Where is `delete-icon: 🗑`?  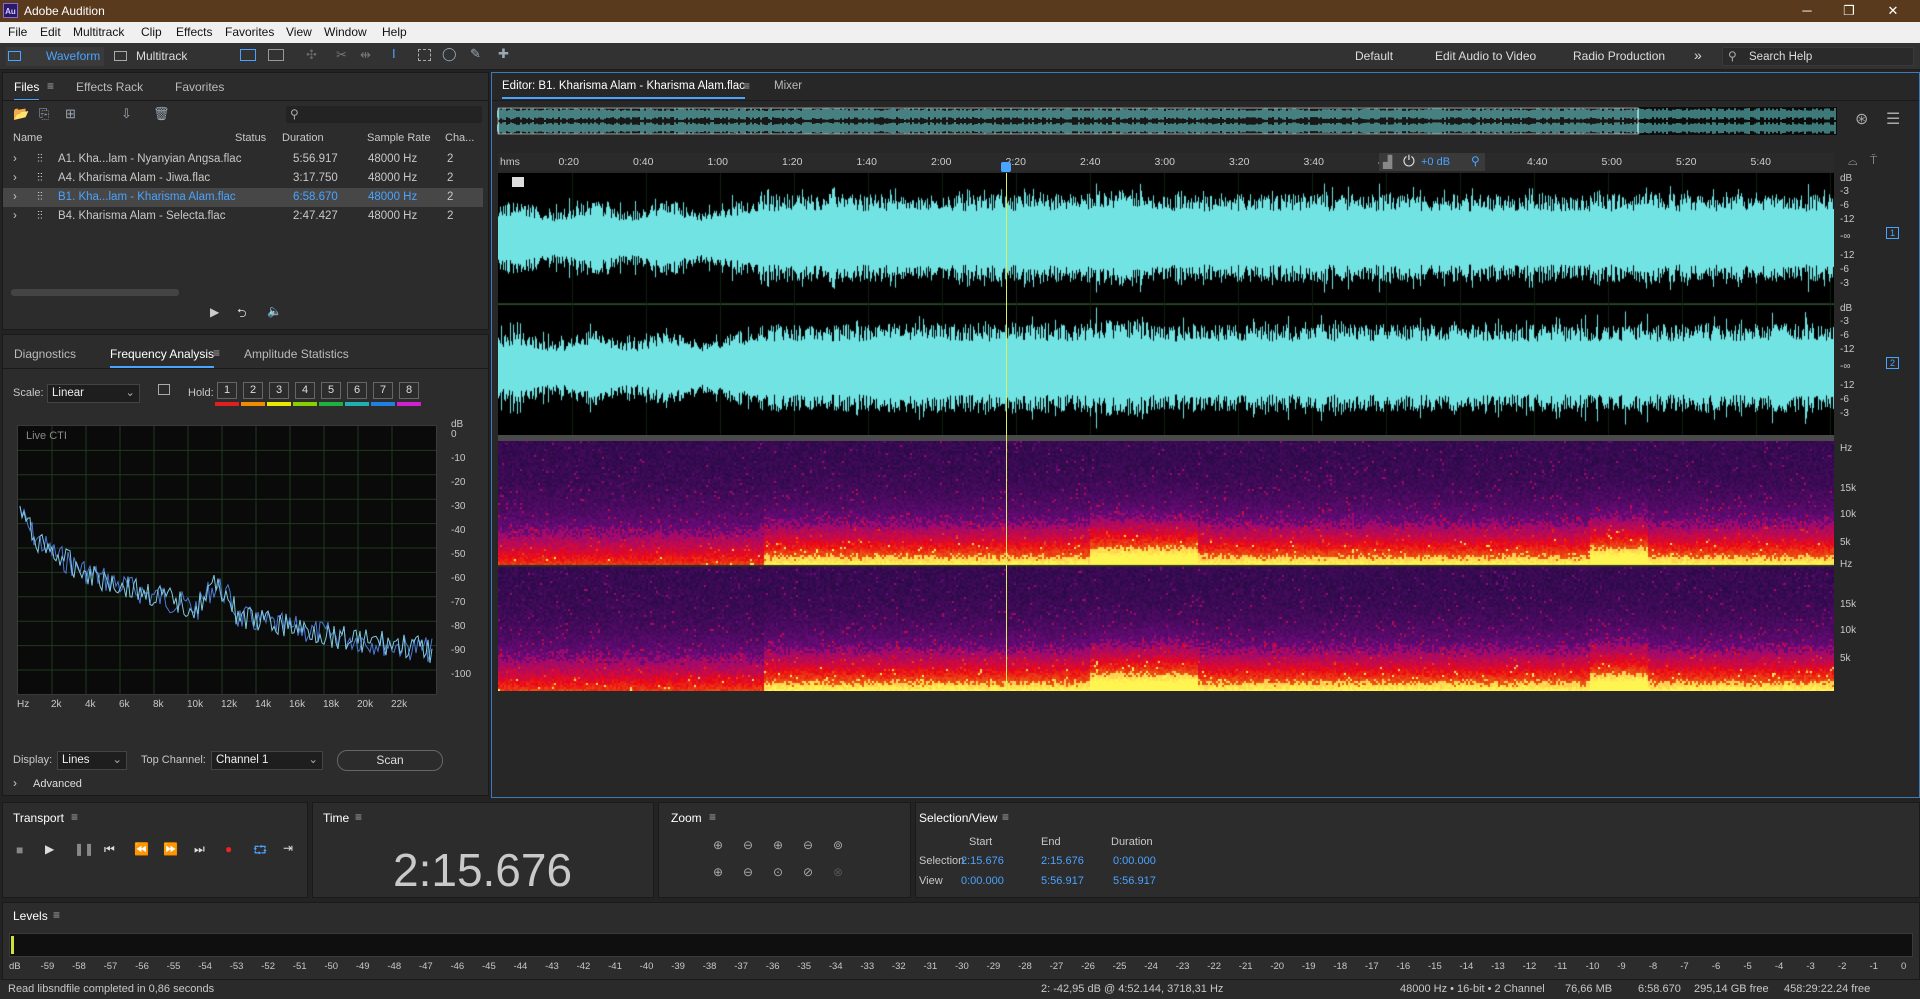
delete-icon: 🗑 is located at coordinates (161, 114).